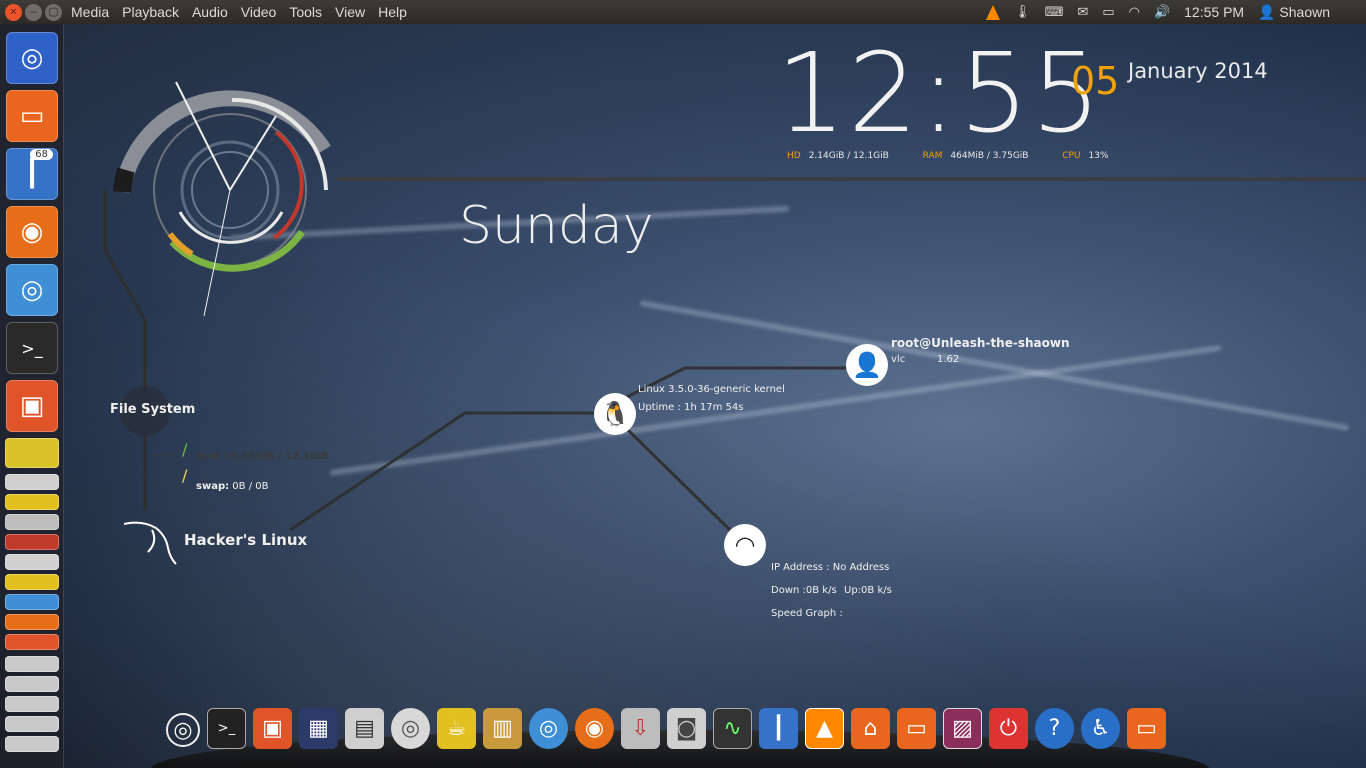 This screenshot has width=1366, height=768. Describe the element at coordinates (868, 590) in the screenshot. I see `upload-speed: Up:0B k/s` at that location.